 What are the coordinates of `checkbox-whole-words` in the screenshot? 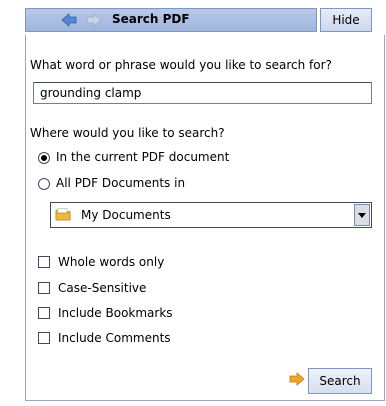 It's located at (44, 262).